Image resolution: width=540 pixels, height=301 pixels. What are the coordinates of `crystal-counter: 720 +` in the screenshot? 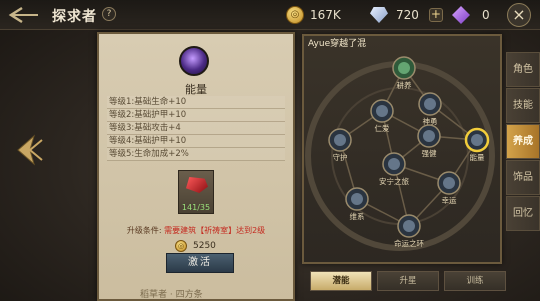 It's located at (406, 15).